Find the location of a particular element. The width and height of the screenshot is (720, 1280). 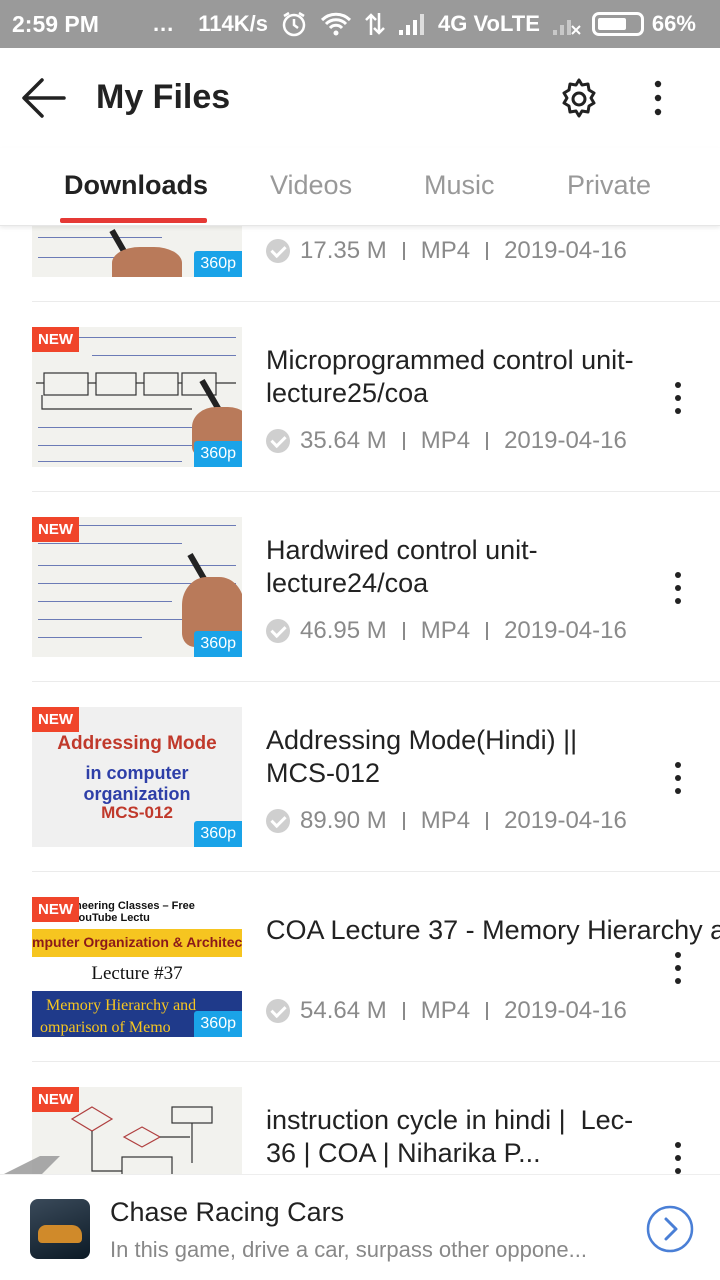

file-size: 54.64 M is located at coordinates (343, 1010).